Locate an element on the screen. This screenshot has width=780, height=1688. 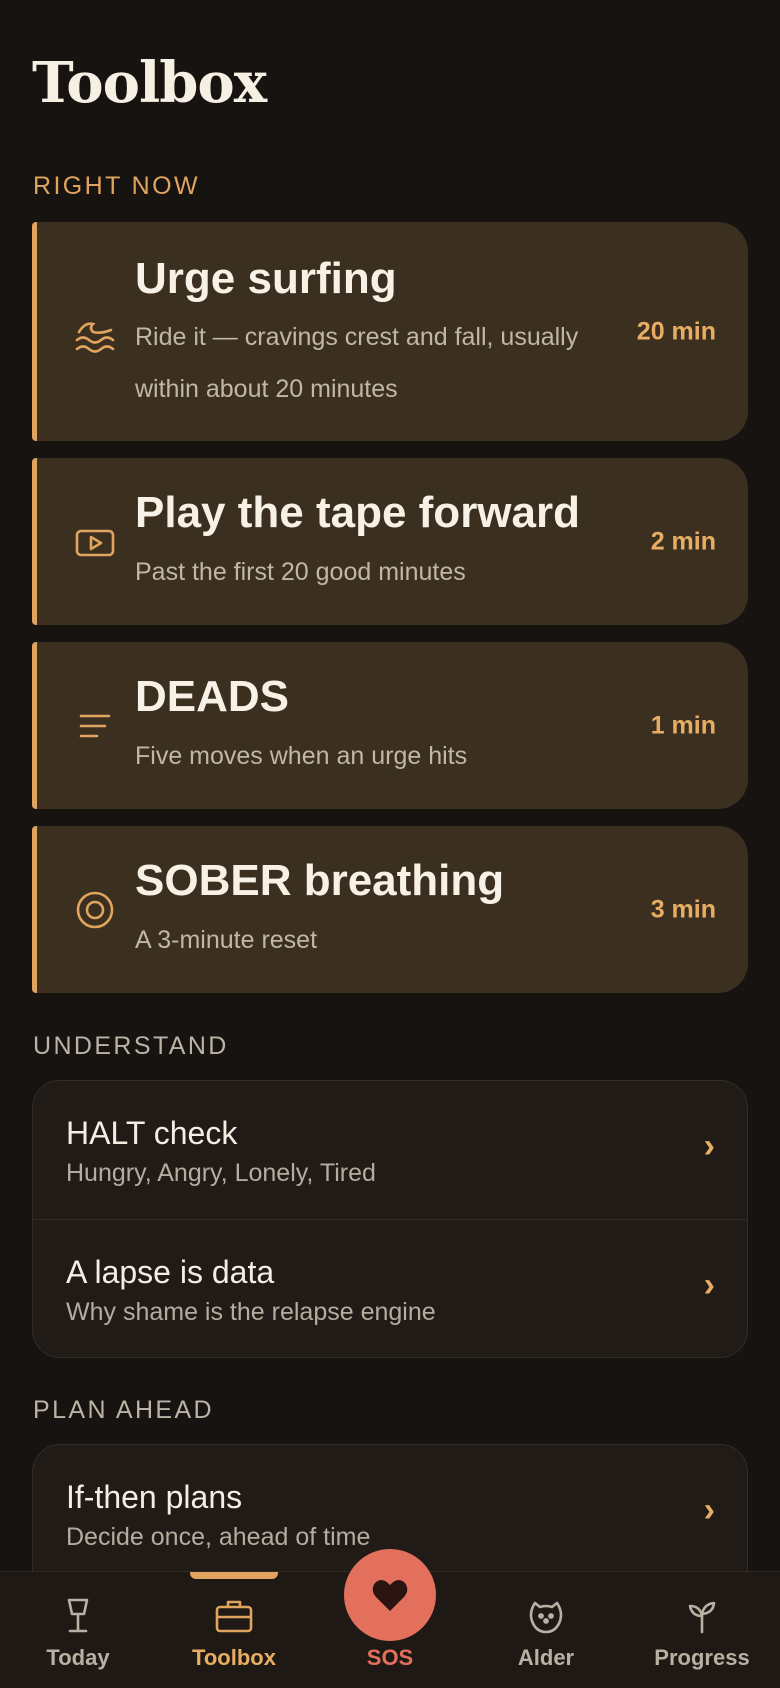
nav-toolbox: Toolbox is located at coordinates (234, 1630).